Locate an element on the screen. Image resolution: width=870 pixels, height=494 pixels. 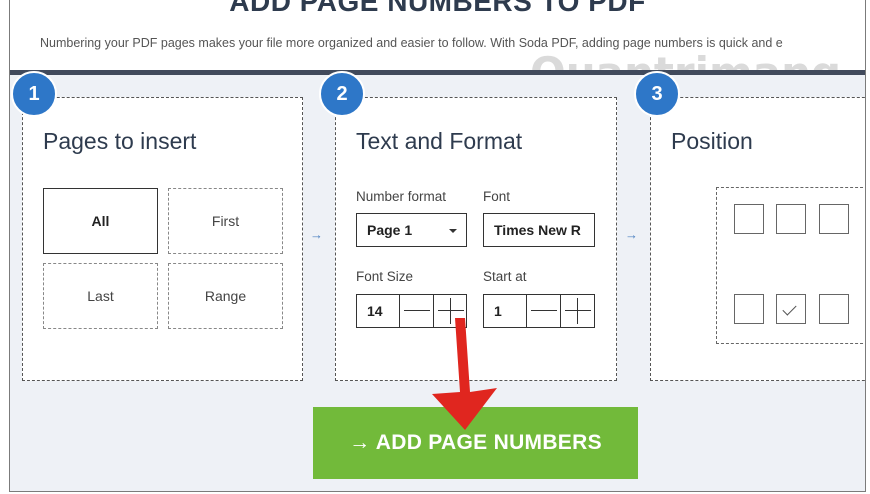
position-top-right is located at coordinates (834, 219).